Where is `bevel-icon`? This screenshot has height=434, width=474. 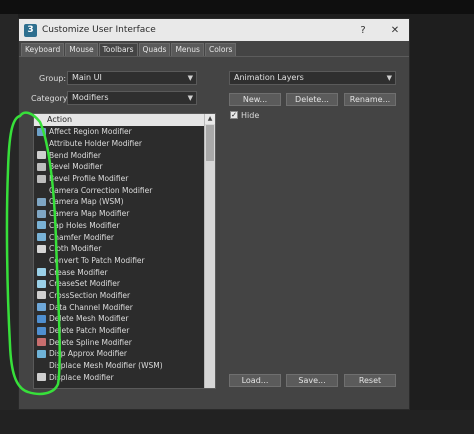
bevel-icon is located at coordinates (41, 166).